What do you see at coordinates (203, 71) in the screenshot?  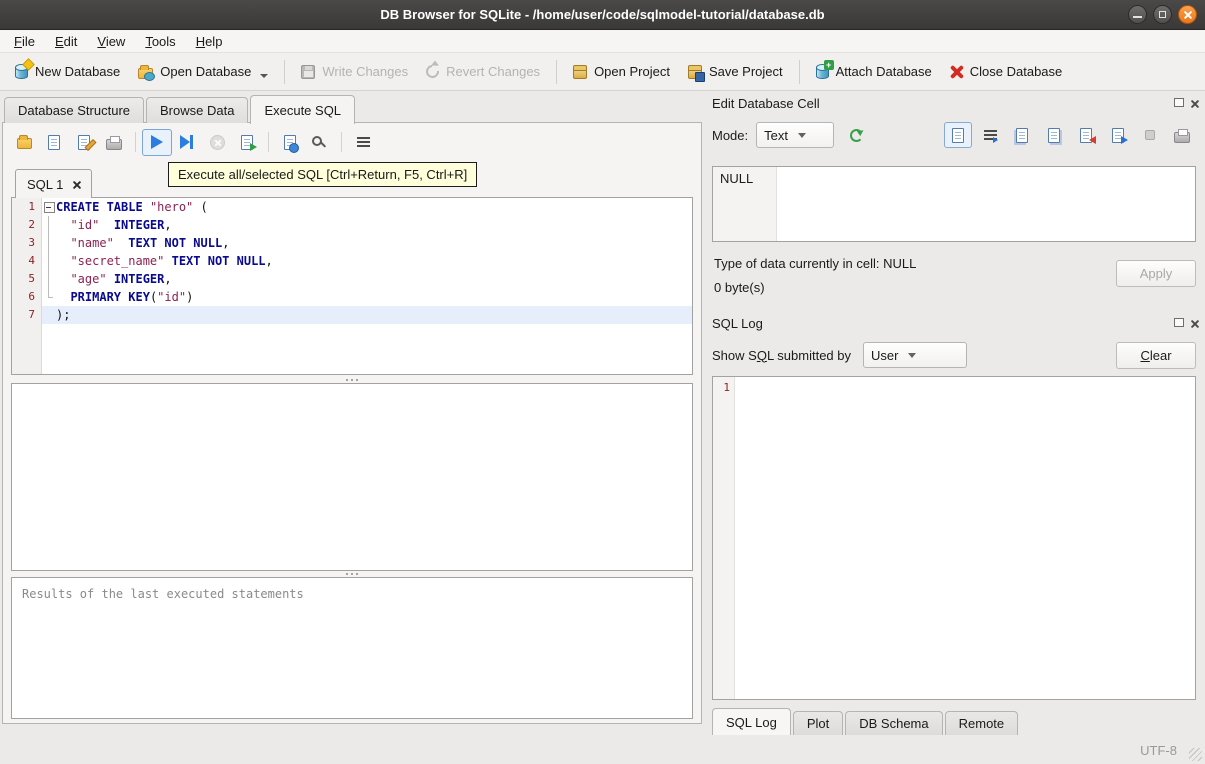 I see `open-database-button: Open Database` at bounding box center [203, 71].